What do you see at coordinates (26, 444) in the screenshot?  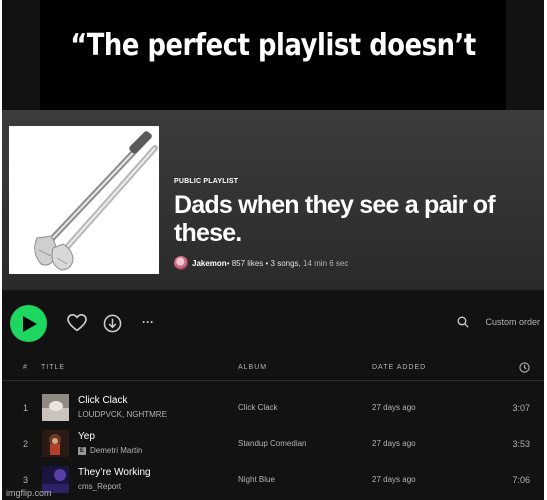 I see `track-number: 2` at bounding box center [26, 444].